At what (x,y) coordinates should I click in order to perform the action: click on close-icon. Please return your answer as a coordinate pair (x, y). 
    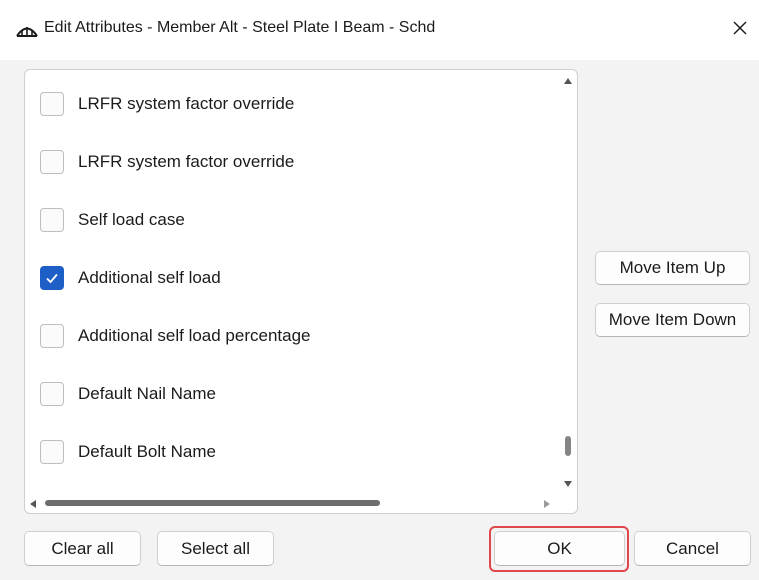
    Looking at the image, I should click on (740, 28).